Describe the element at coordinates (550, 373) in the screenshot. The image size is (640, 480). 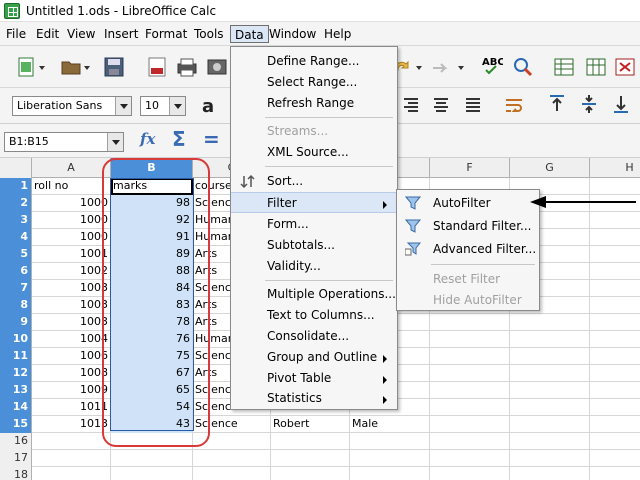
I see `cell-g12` at that location.